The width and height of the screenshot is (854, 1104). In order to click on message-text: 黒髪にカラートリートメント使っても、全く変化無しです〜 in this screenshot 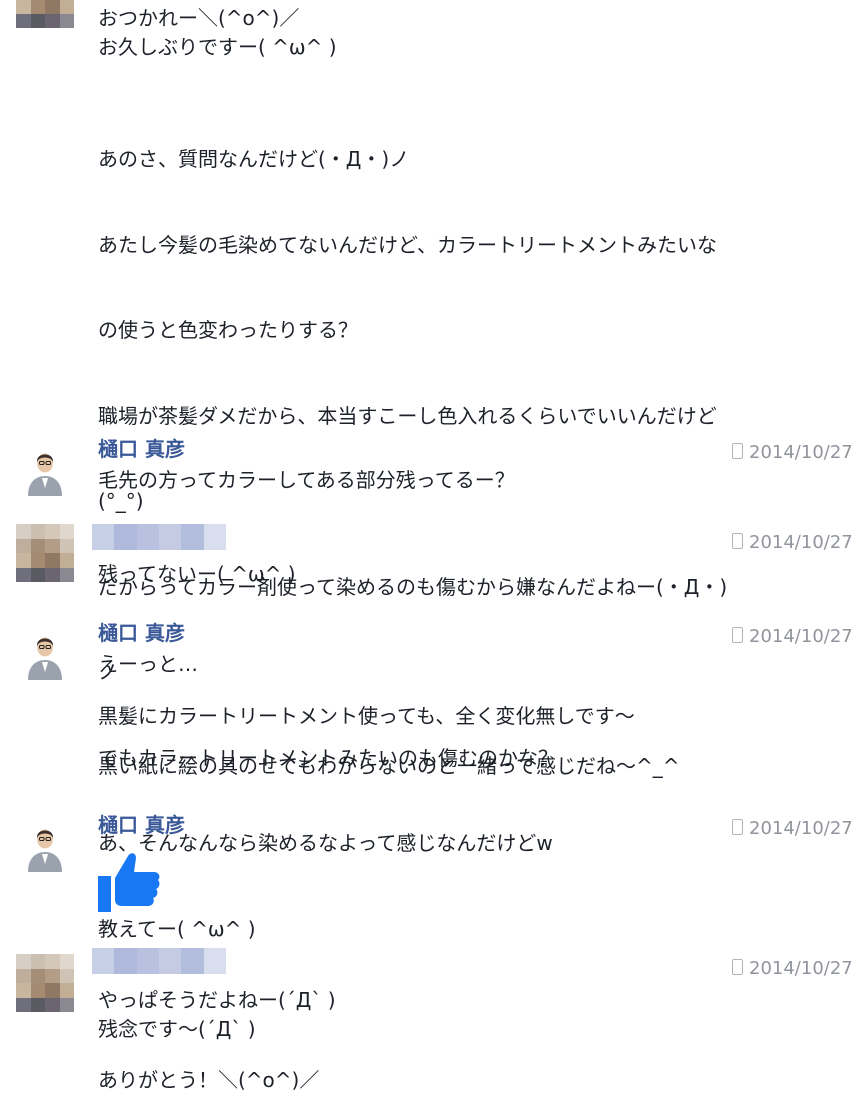, I will do `click(366, 716)`.